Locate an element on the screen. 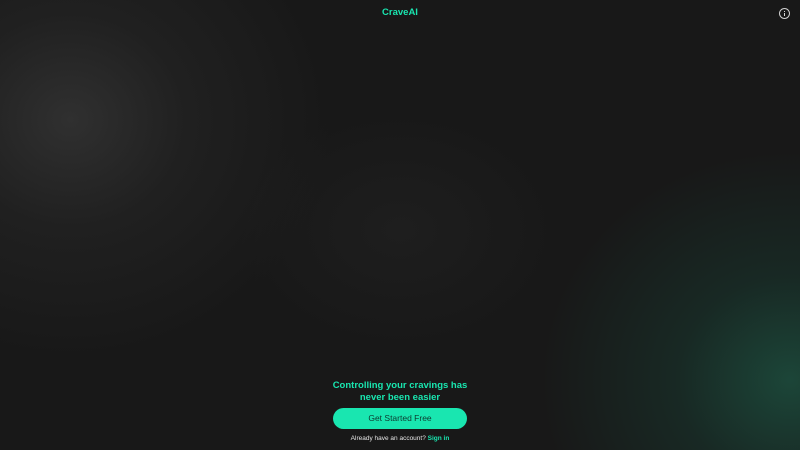  signin-link: Sign in is located at coordinates (439, 438).